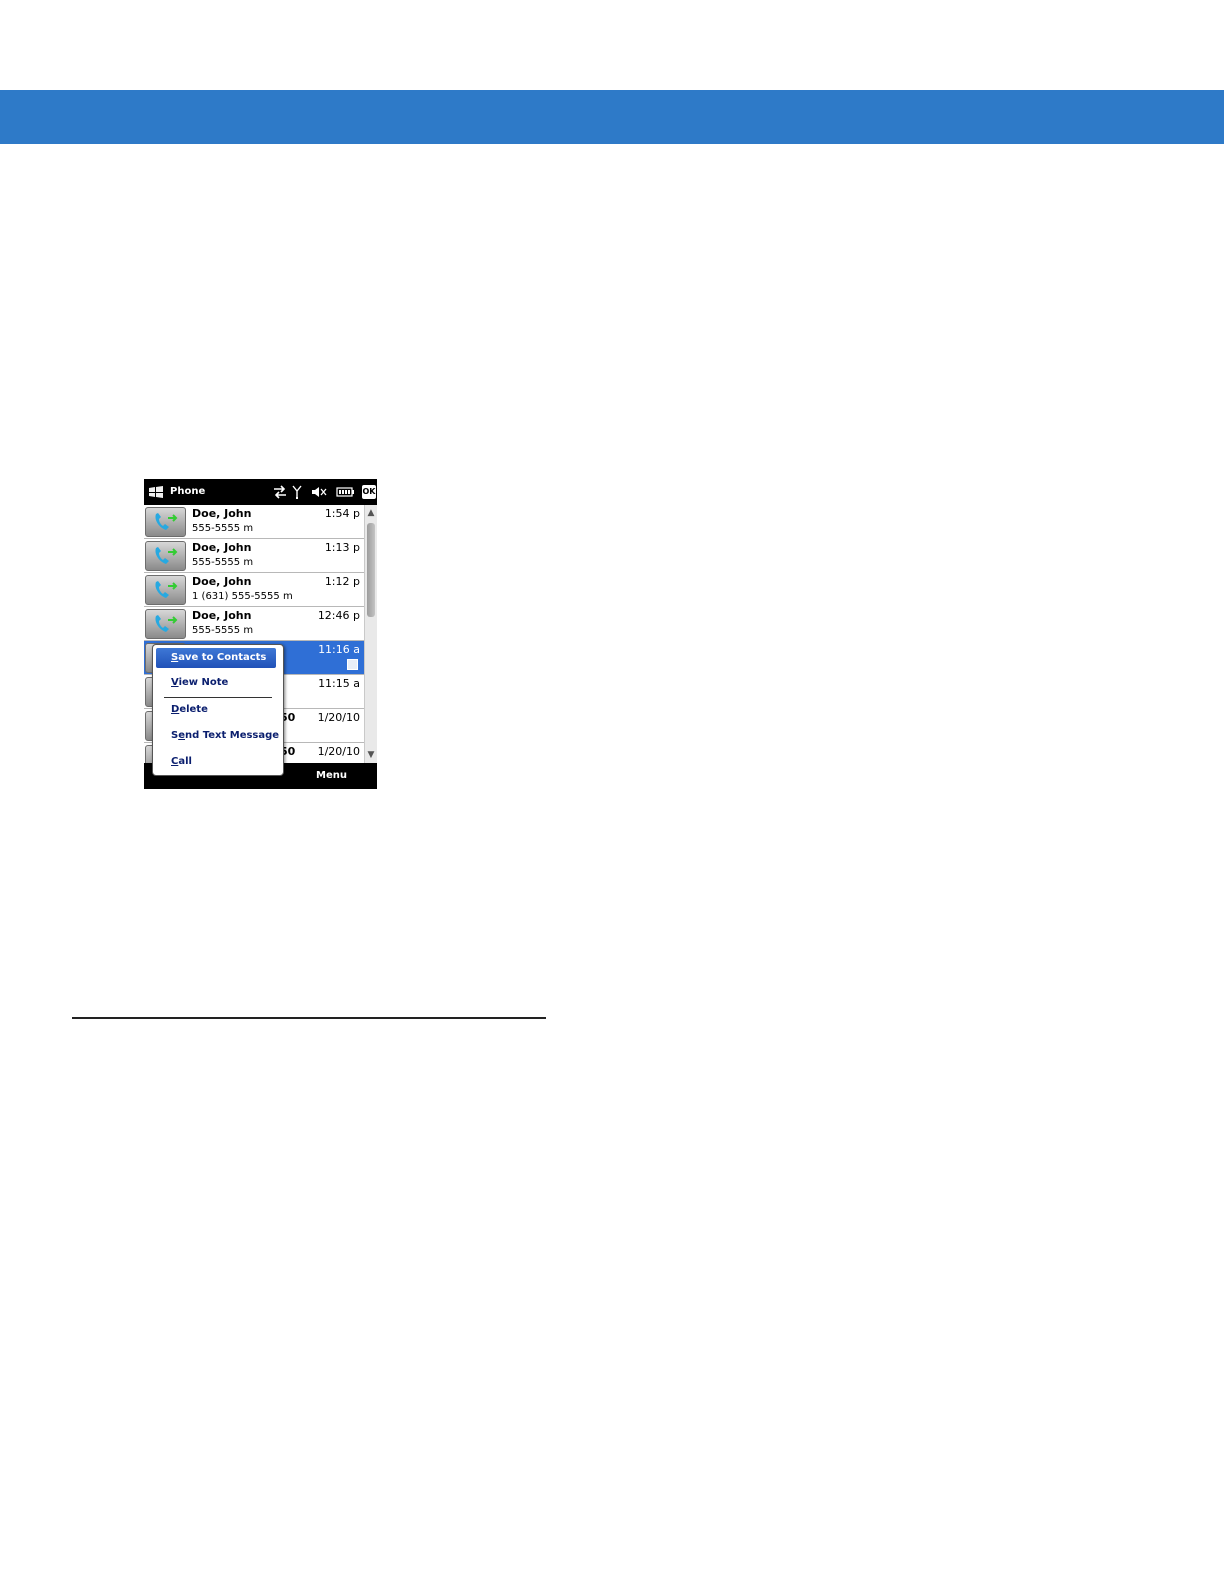  I want to click on windows-start-icon, so click(156, 492).